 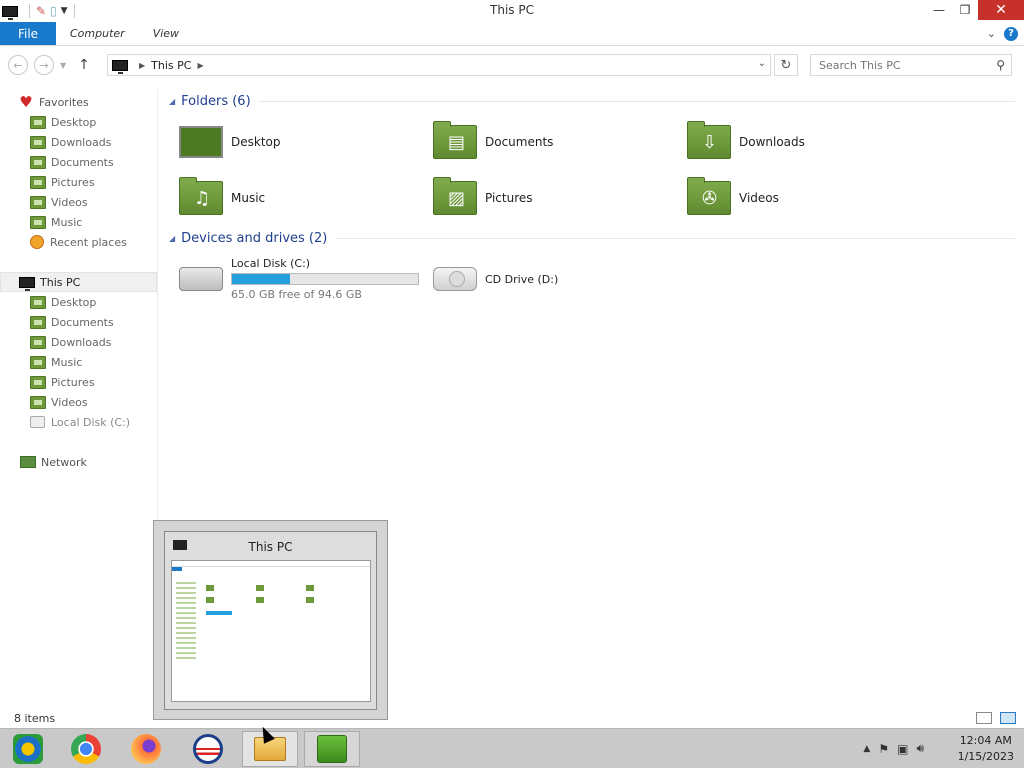 What do you see at coordinates (1008, 718) in the screenshot?
I see `large-icons-view-button` at bounding box center [1008, 718].